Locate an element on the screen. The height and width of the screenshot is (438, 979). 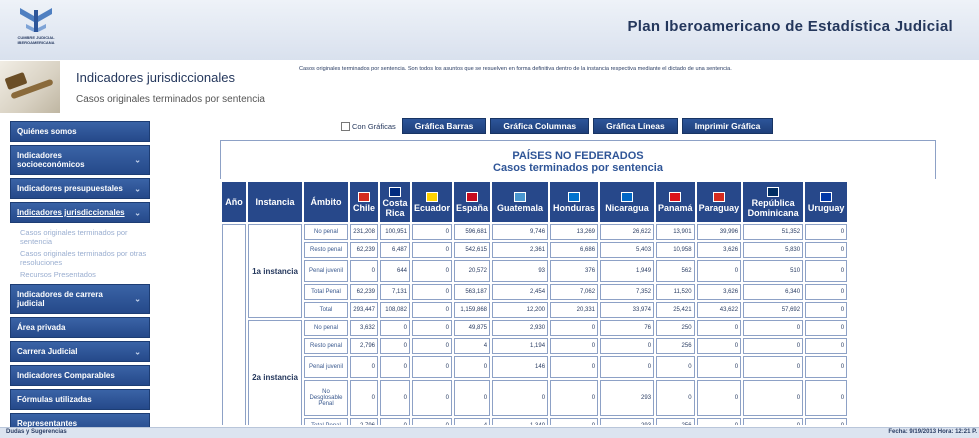
logo-text: CUMBRE JUDICIAL IBEROAMERICANA is located at coordinates (36, 40).